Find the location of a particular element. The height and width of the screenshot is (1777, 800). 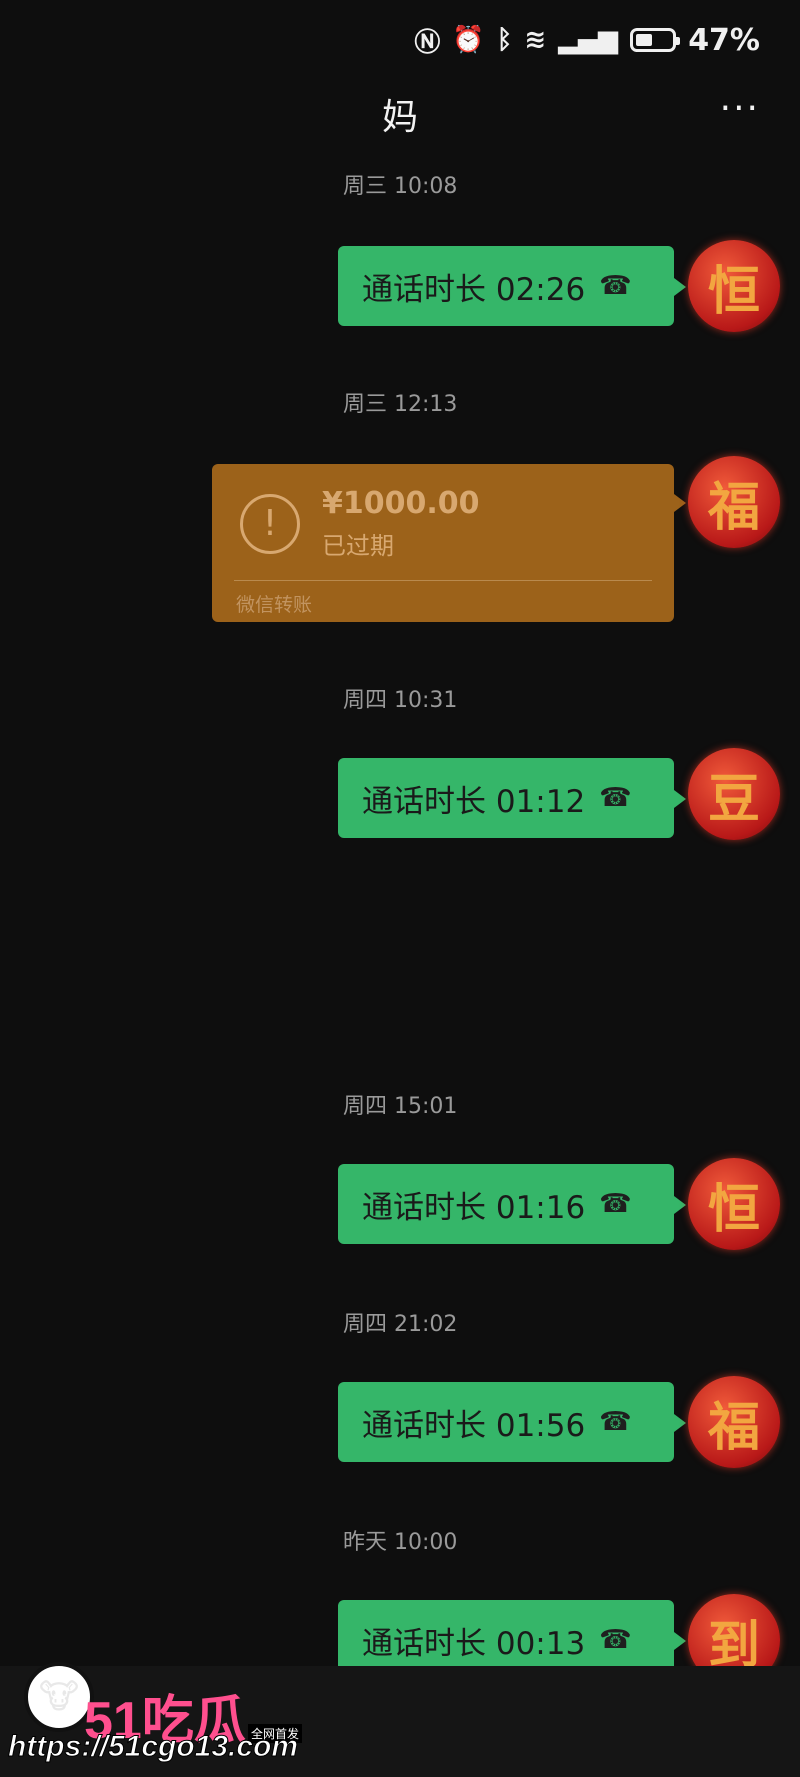

battery-icon is located at coordinates (655, 40).